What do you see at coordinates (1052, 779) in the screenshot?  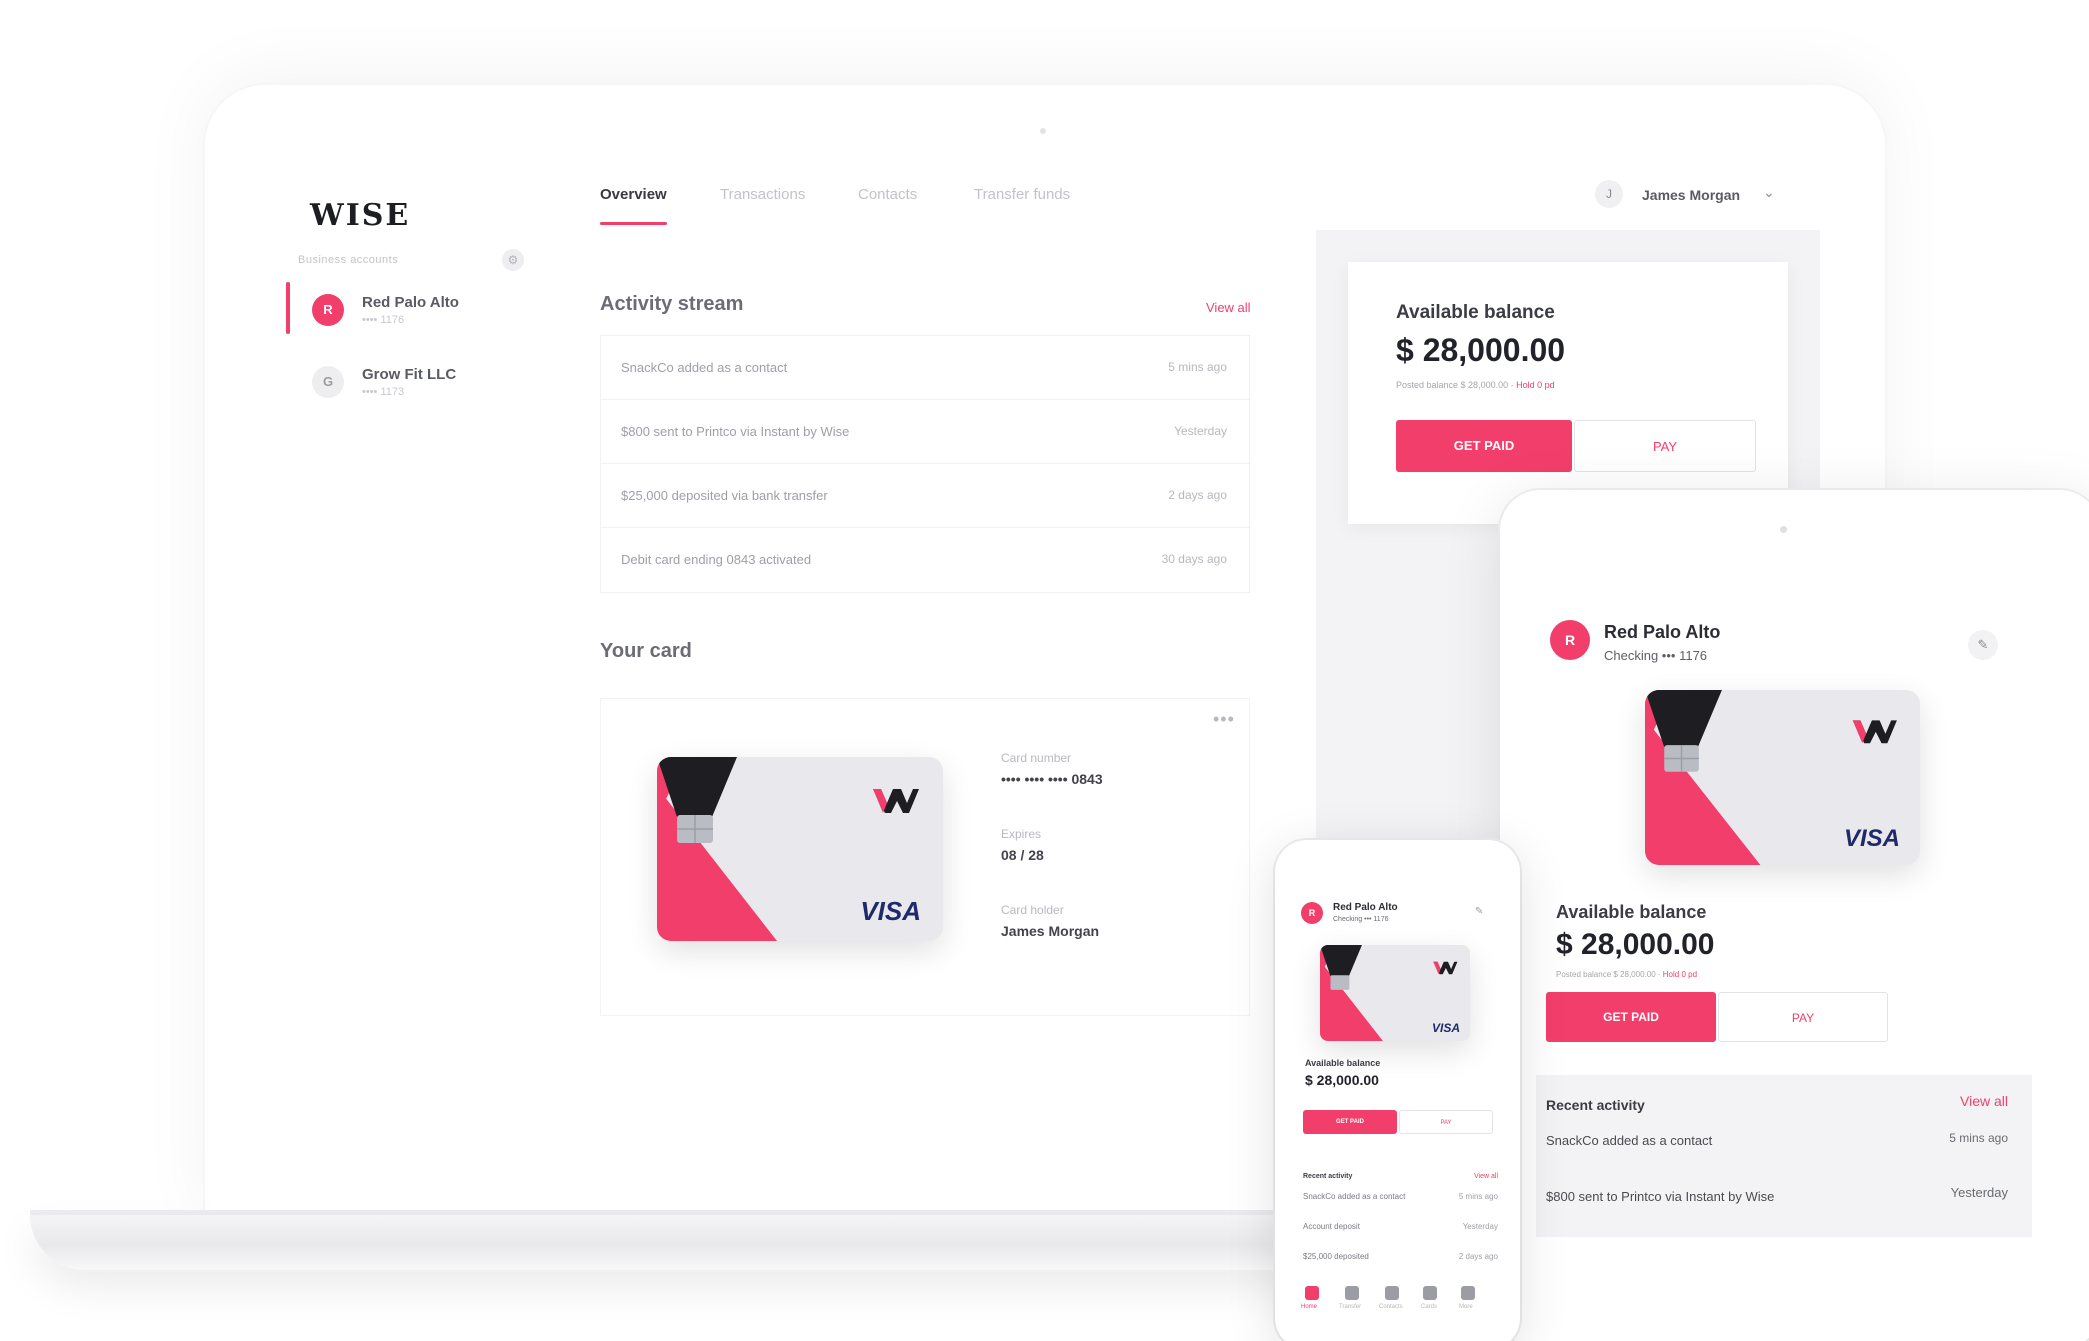 I see `card-number-value: •••• •••• •••• 0843` at bounding box center [1052, 779].